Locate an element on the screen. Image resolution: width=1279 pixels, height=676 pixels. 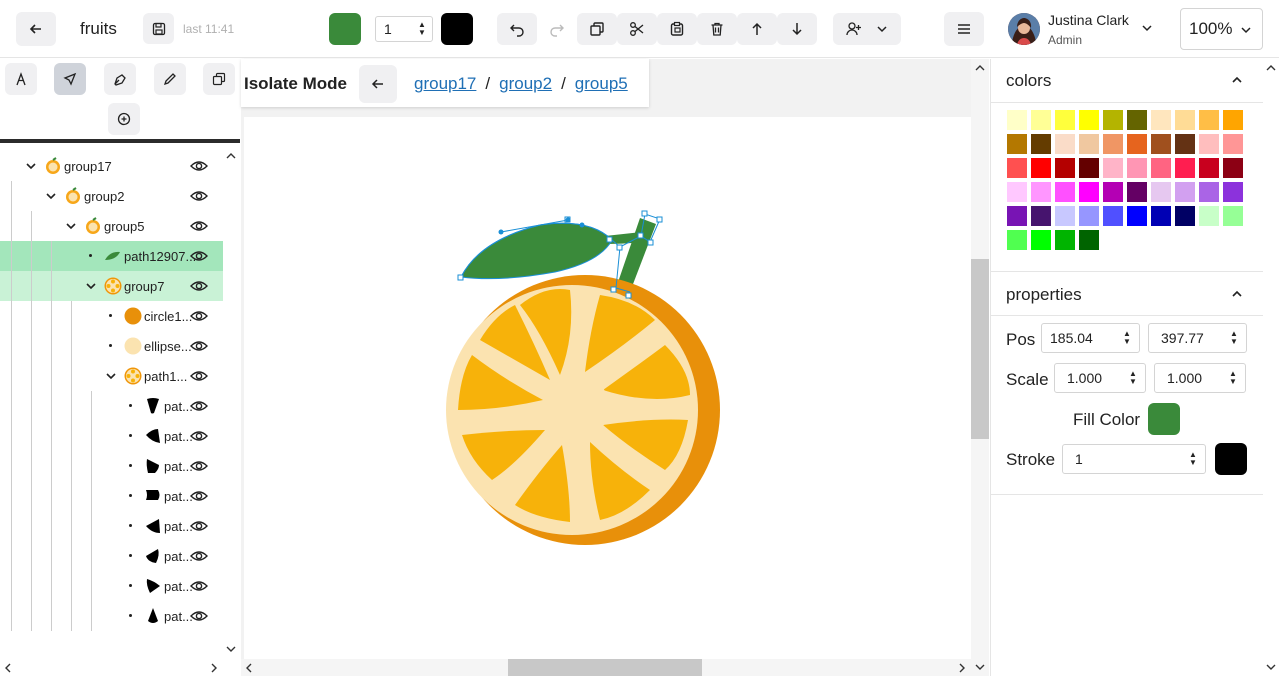
stroke-color-swatch is located at coordinates (457, 29).